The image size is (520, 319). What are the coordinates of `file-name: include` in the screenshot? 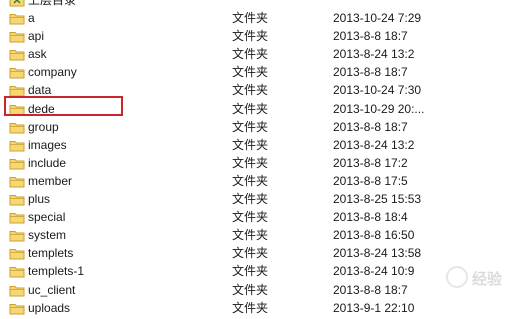 It's located at (47, 162).